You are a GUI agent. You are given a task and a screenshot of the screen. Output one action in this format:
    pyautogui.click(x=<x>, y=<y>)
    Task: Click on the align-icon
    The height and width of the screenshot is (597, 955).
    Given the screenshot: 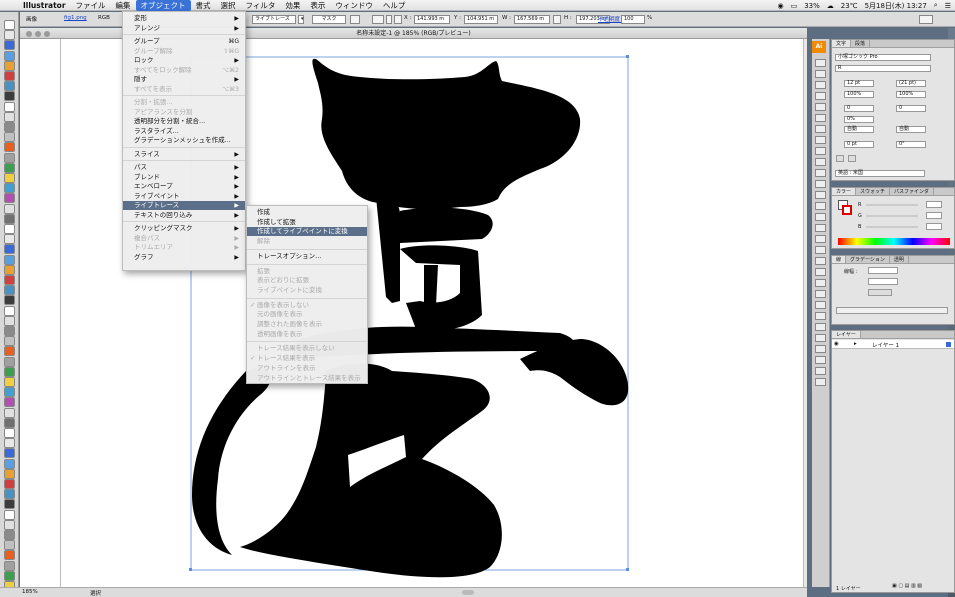 What is the action you would take?
    pyautogui.click(x=398, y=19)
    